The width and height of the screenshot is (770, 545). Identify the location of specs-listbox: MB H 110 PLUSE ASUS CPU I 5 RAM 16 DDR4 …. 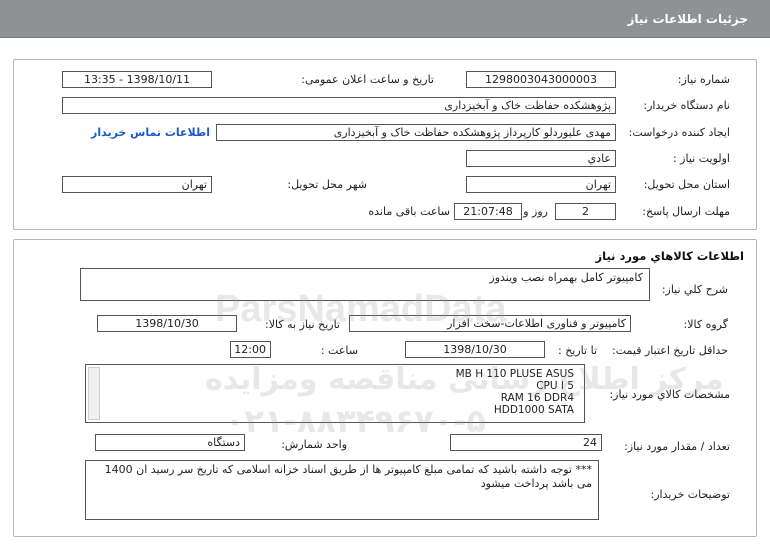
(335, 393).